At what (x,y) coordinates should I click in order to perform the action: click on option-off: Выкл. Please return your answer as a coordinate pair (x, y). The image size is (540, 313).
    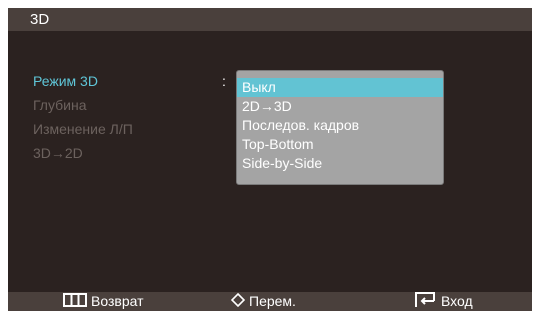
    Looking at the image, I should click on (340, 87).